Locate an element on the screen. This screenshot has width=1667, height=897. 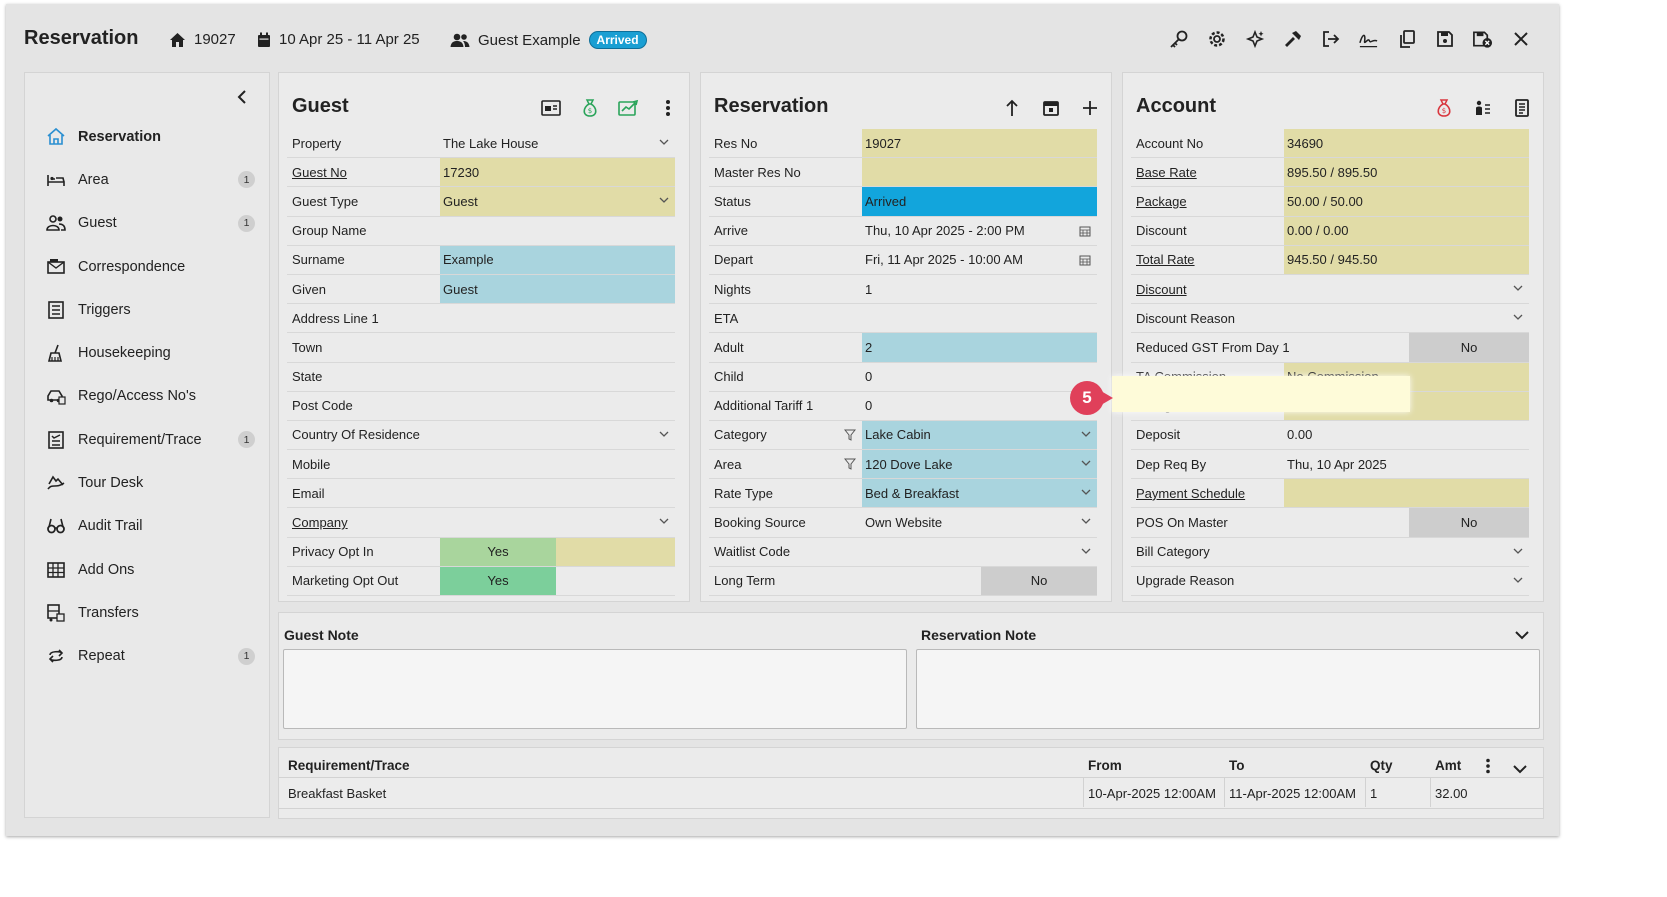
collapse-sidebar-icon is located at coordinates (244, 98).